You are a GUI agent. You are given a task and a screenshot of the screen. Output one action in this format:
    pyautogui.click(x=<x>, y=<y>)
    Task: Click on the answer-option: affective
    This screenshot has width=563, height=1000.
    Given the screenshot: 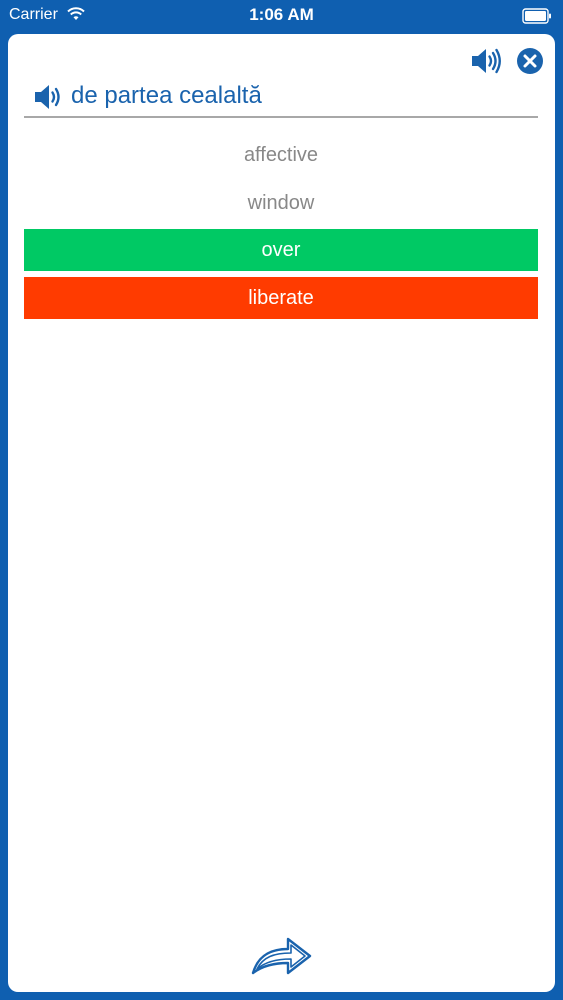 What is the action you would take?
    pyautogui.click(x=281, y=155)
    